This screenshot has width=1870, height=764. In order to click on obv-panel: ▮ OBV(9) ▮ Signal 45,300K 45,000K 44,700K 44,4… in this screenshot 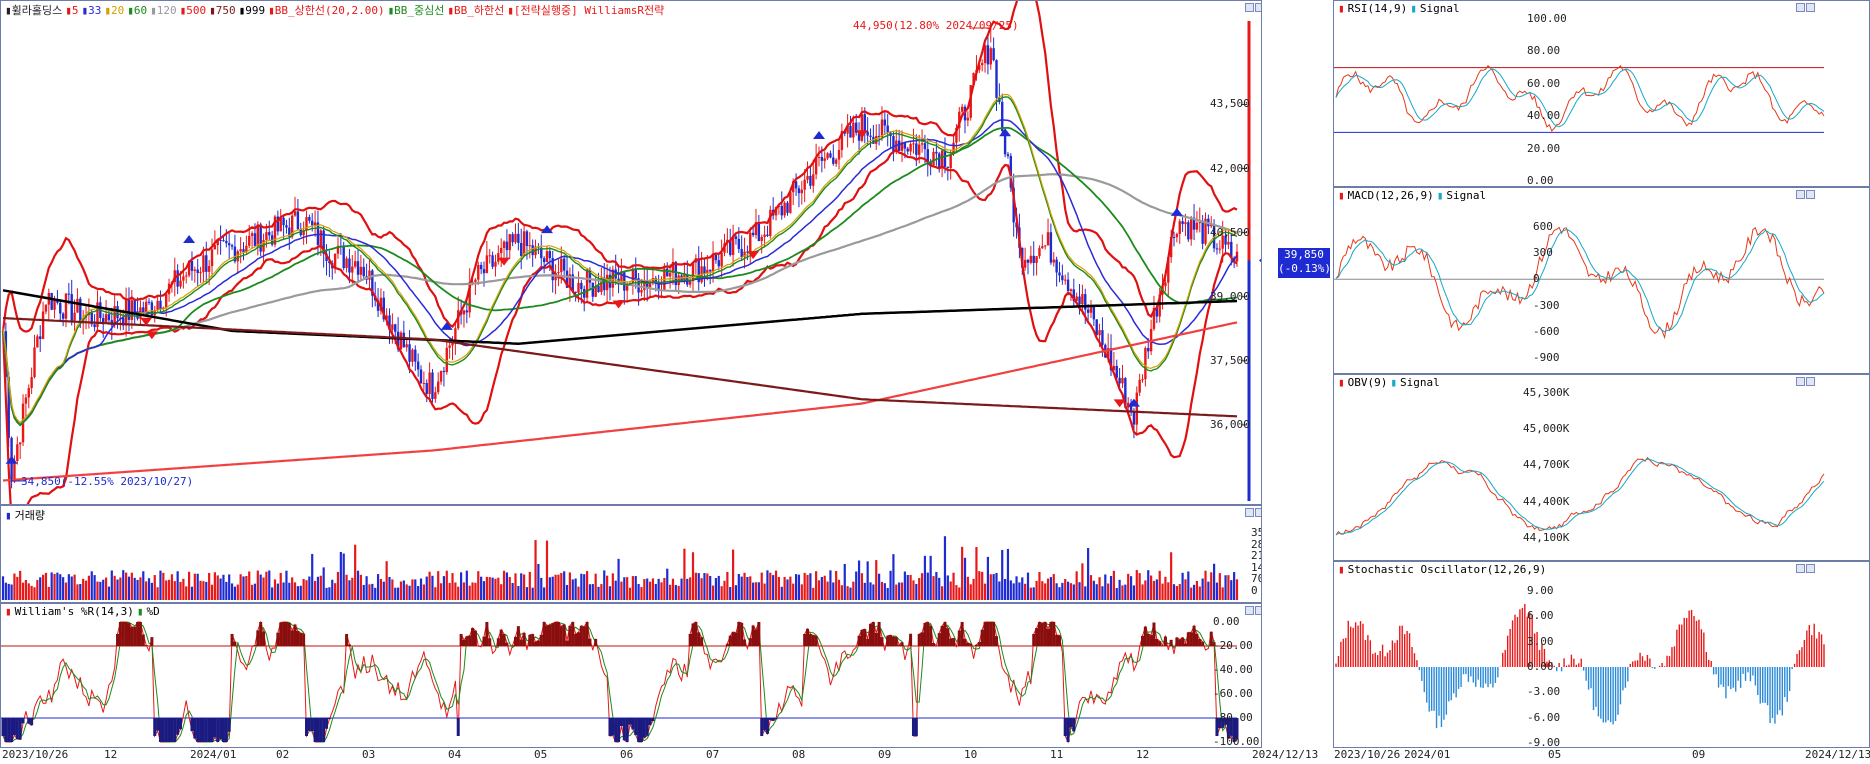, I will do `click(1601, 467)`.